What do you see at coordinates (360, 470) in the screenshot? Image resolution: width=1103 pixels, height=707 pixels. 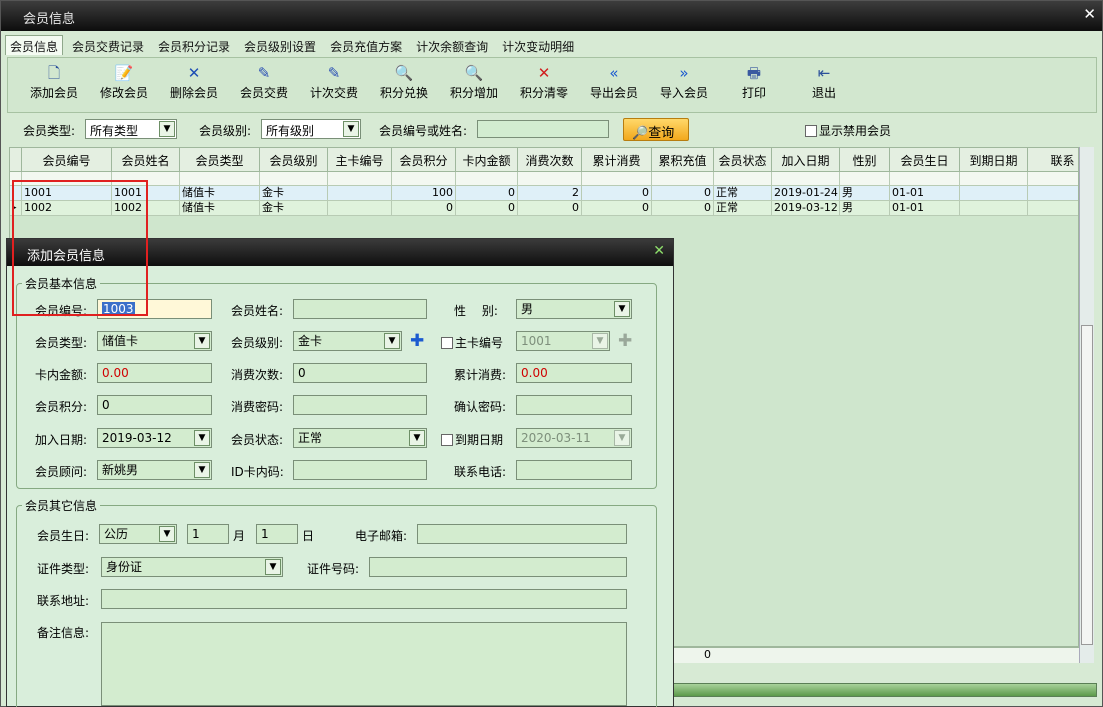 I see `id-card-input` at bounding box center [360, 470].